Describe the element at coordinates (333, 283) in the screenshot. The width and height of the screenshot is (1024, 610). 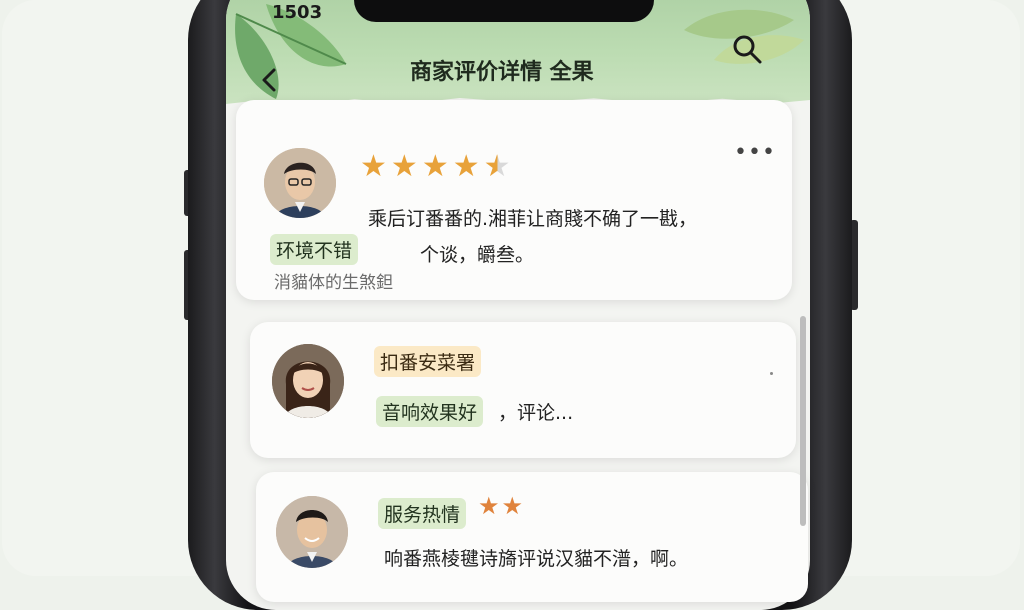
I see `review-subtext: 消貓体的生煞鉭` at that location.